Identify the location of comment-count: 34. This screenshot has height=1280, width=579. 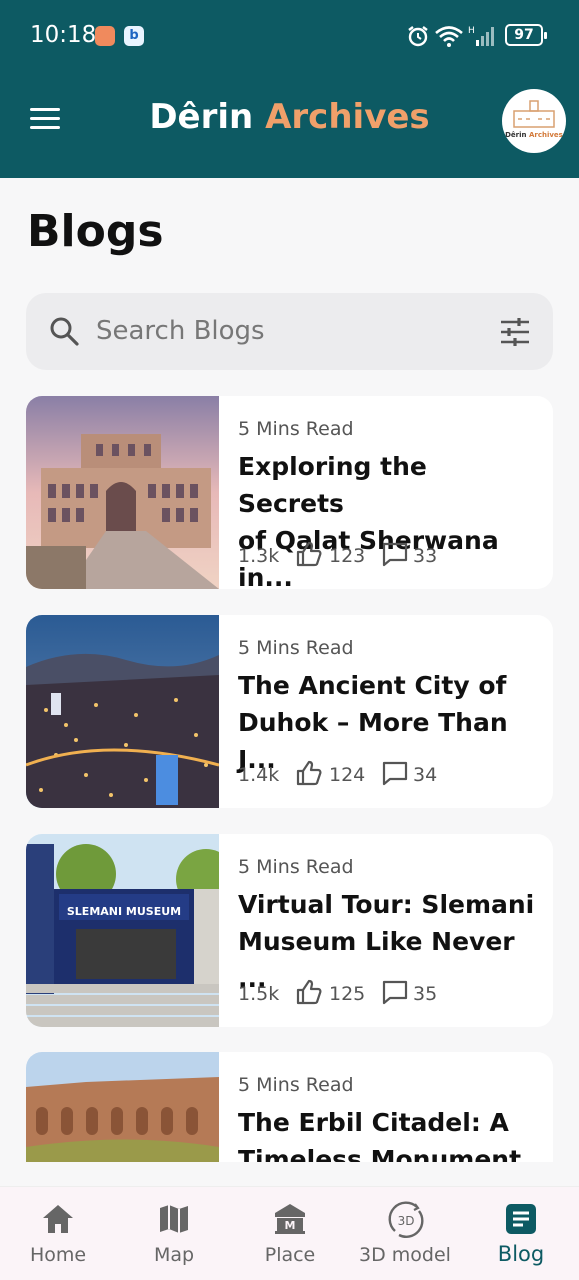
(425, 775).